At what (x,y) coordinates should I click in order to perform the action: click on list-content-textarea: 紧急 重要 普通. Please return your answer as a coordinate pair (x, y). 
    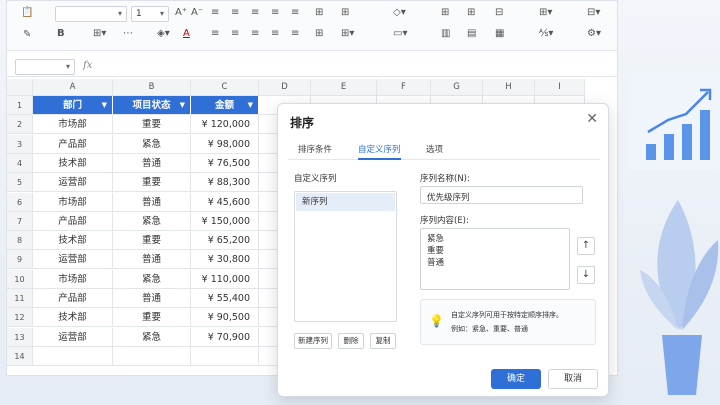
    Looking at the image, I should click on (495, 259).